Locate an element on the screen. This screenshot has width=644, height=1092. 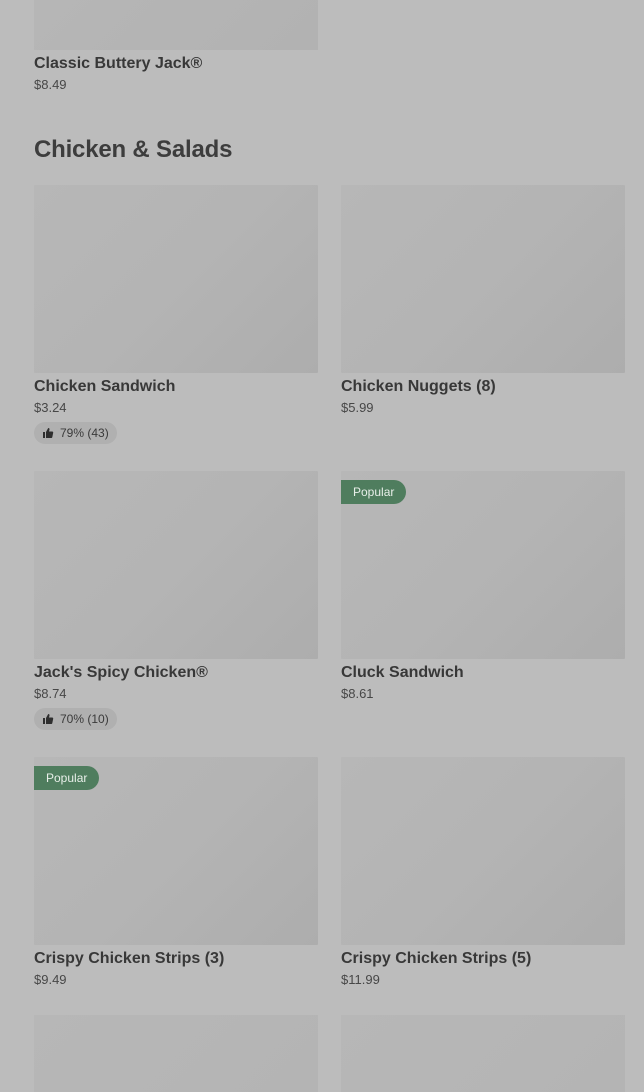
item-name: Crispy Chicken Strips (3) is located at coordinates (129, 958).